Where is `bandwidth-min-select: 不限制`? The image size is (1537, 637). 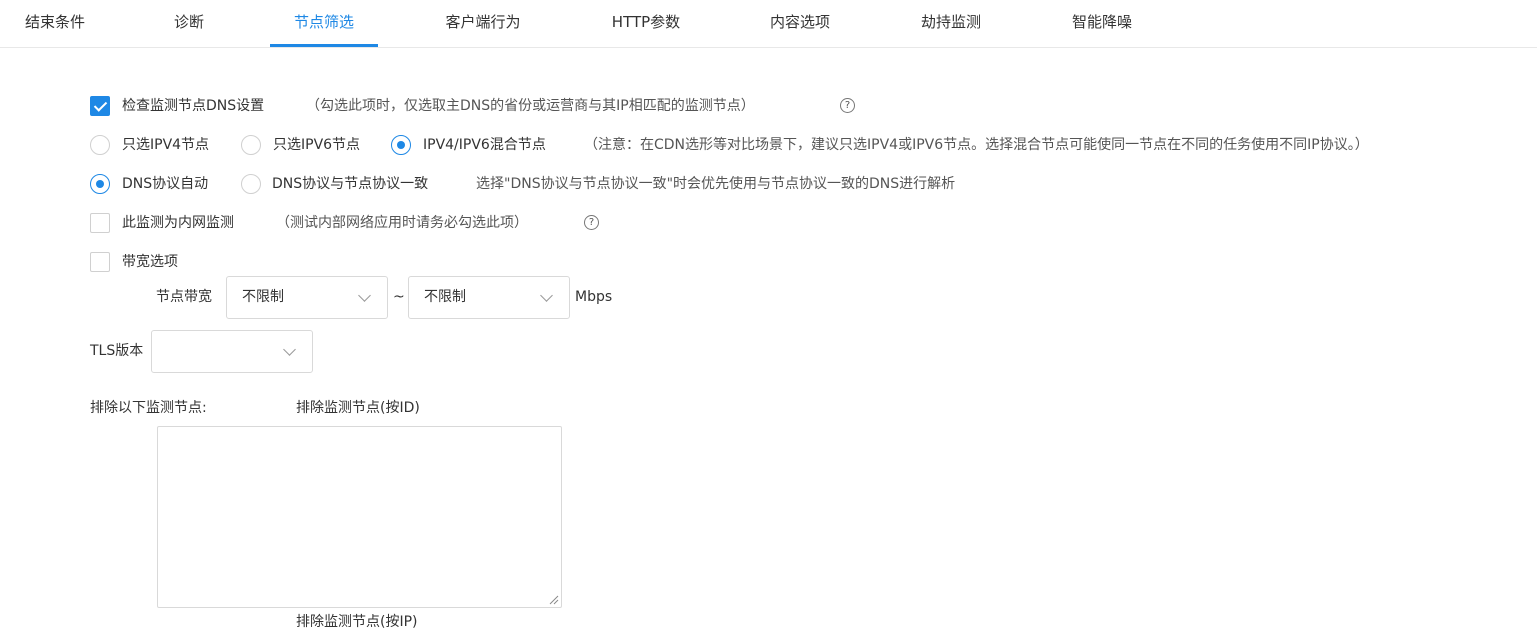 bandwidth-min-select: 不限制 is located at coordinates (307, 297).